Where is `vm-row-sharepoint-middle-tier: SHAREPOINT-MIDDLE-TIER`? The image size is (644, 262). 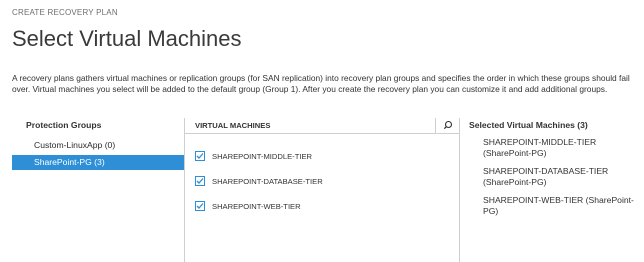 vm-row-sharepoint-middle-tier: SHAREPOINT-MIDDLE-TIER is located at coordinates (253, 156).